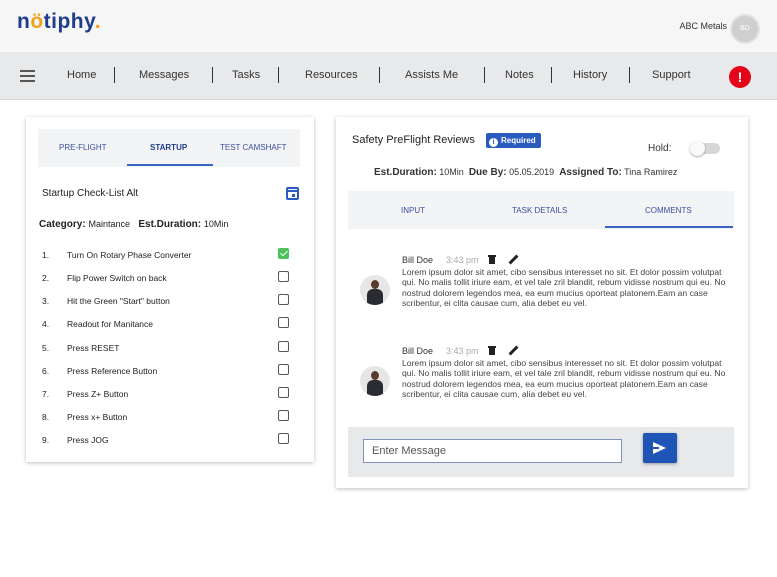  I want to click on hold-toggle, so click(705, 148).